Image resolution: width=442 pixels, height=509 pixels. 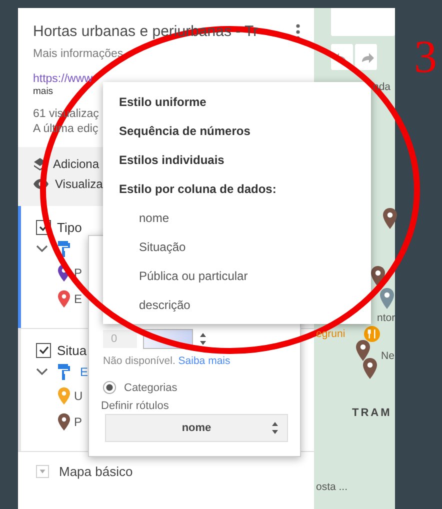 I want to click on action-link: Adiciona, so click(x=76, y=164).